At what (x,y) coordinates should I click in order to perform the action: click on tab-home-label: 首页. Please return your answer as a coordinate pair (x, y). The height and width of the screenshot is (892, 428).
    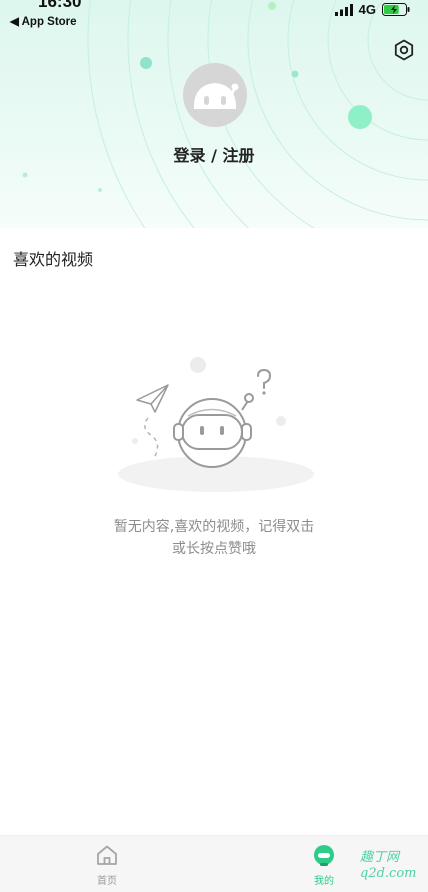
    Looking at the image, I should click on (107, 881).